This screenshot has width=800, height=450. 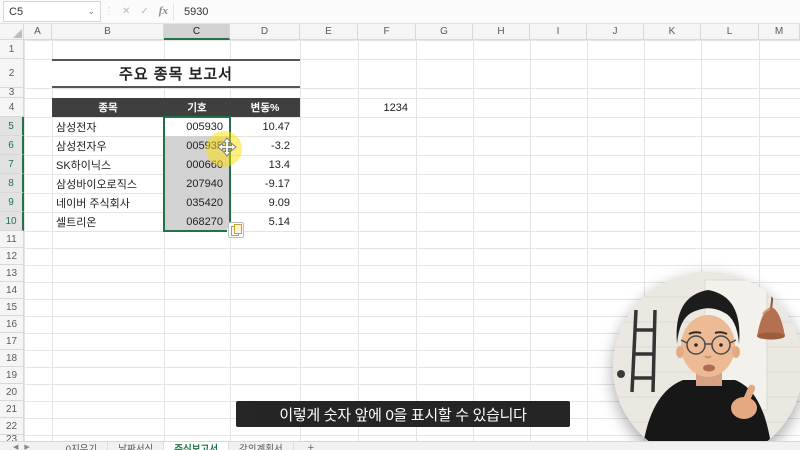 What do you see at coordinates (265, 32) in the screenshot?
I see `column-header-D: D` at bounding box center [265, 32].